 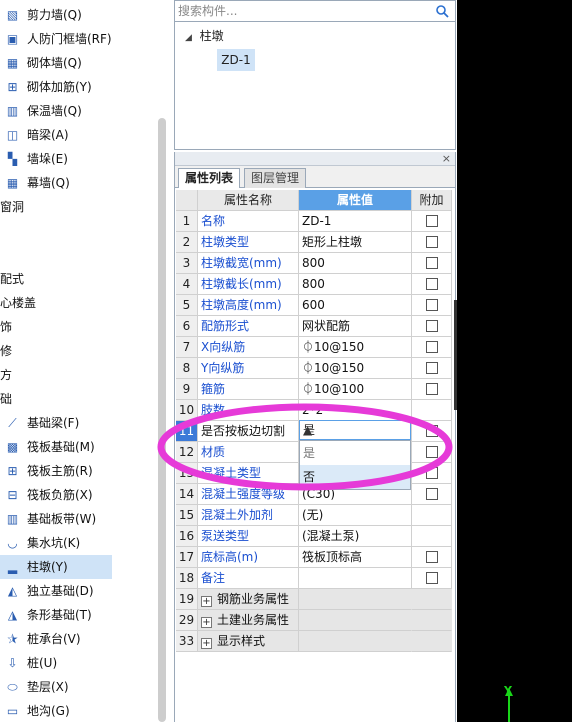 I want to click on tree-node-zd-1: ZD-1, so click(x=236, y=60).